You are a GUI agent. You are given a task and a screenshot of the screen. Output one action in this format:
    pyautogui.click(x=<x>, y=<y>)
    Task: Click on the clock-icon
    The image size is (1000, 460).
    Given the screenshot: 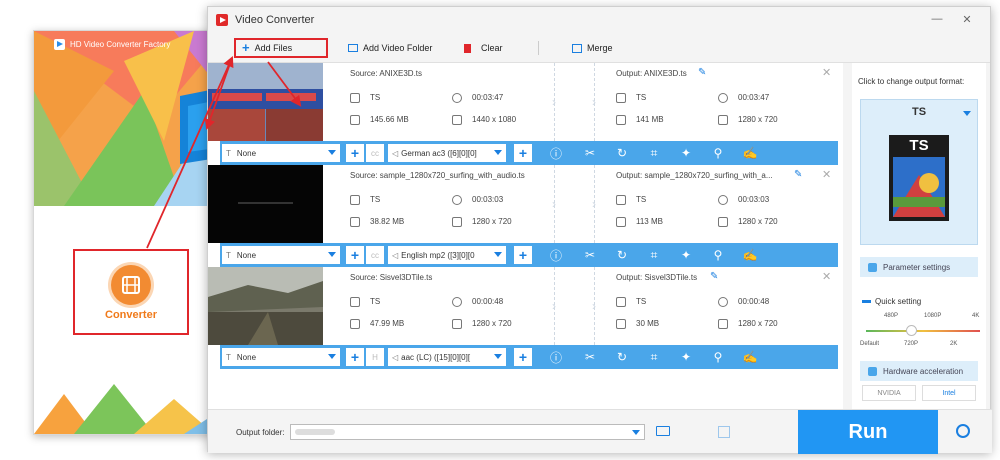 What is the action you would take?
    pyautogui.click(x=457, y=200)
    